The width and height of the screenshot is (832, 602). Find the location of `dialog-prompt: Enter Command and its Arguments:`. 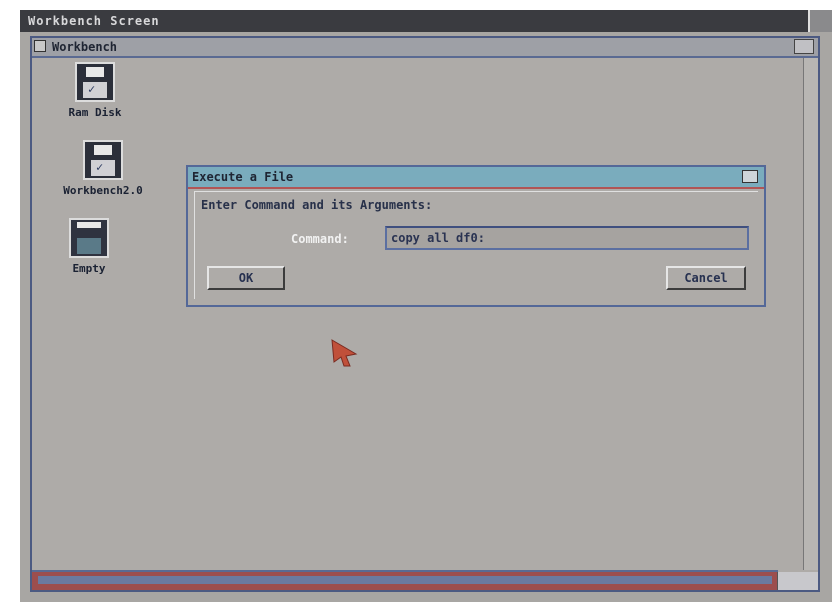

dialog-prompt: Enter Command and its Arguments: is located at coordinates (317, 205).